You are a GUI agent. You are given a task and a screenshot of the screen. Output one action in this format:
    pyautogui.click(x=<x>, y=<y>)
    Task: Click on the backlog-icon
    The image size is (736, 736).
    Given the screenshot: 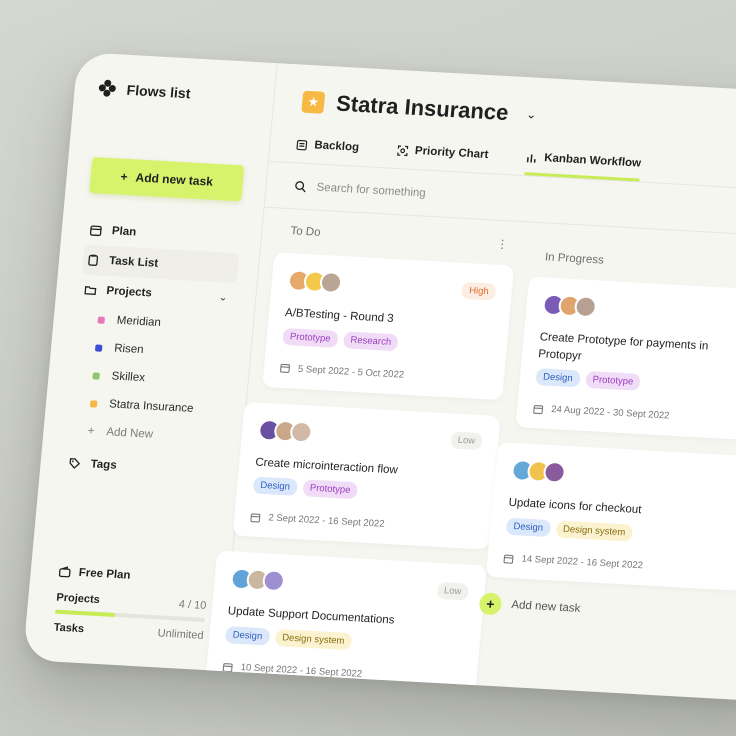 What is the action you would take?
    pyautogui.click(x=302, y=145)
    